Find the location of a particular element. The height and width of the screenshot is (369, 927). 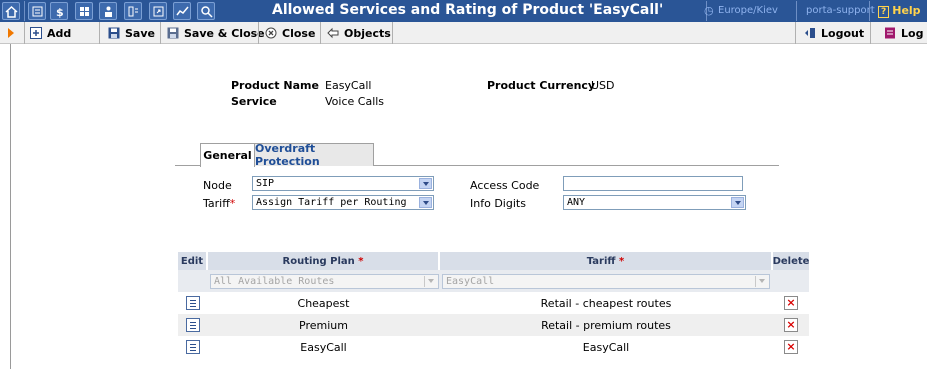

product-name-label: Product Name is located at coordinates (275, 85).